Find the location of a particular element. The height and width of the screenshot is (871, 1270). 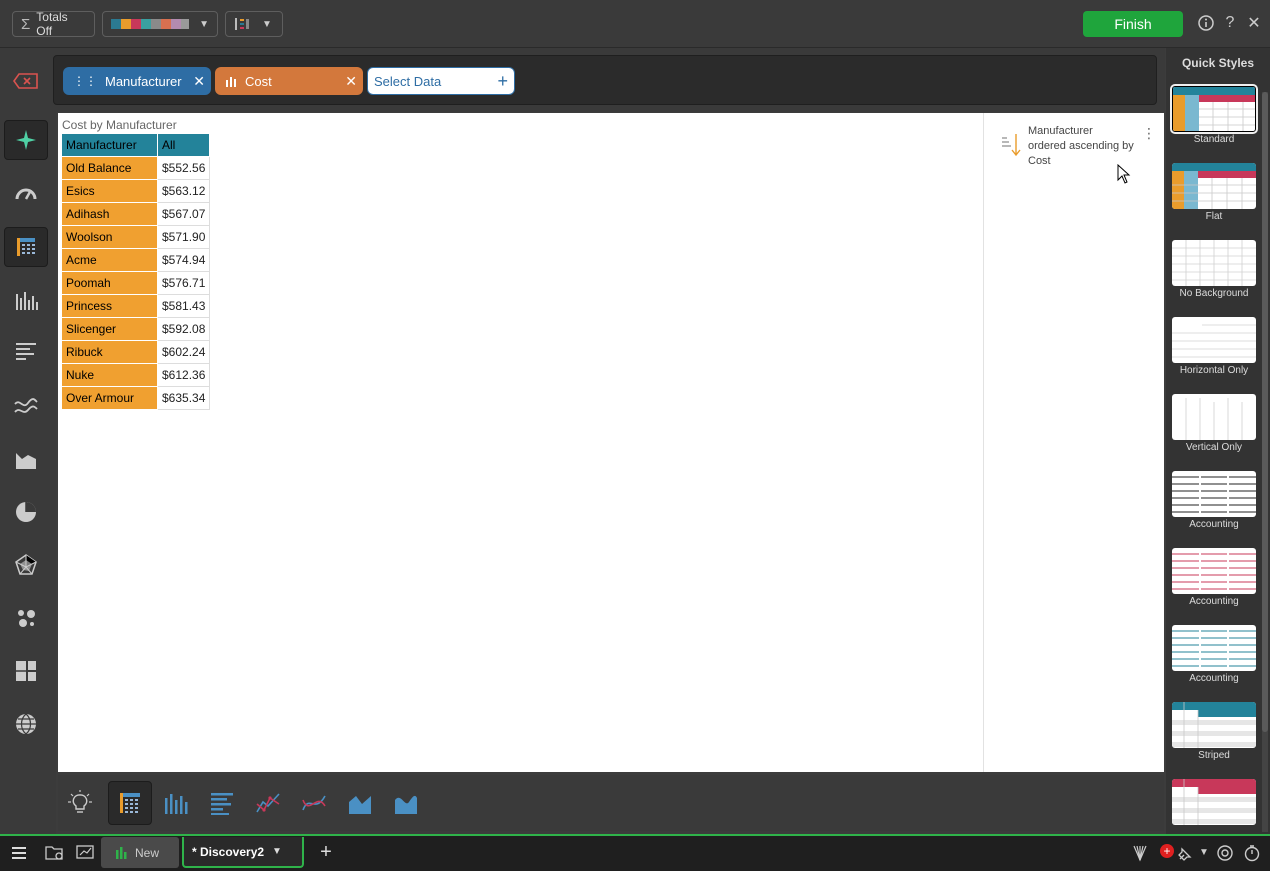

row-label: Acme is located at coordinates (109, 260).